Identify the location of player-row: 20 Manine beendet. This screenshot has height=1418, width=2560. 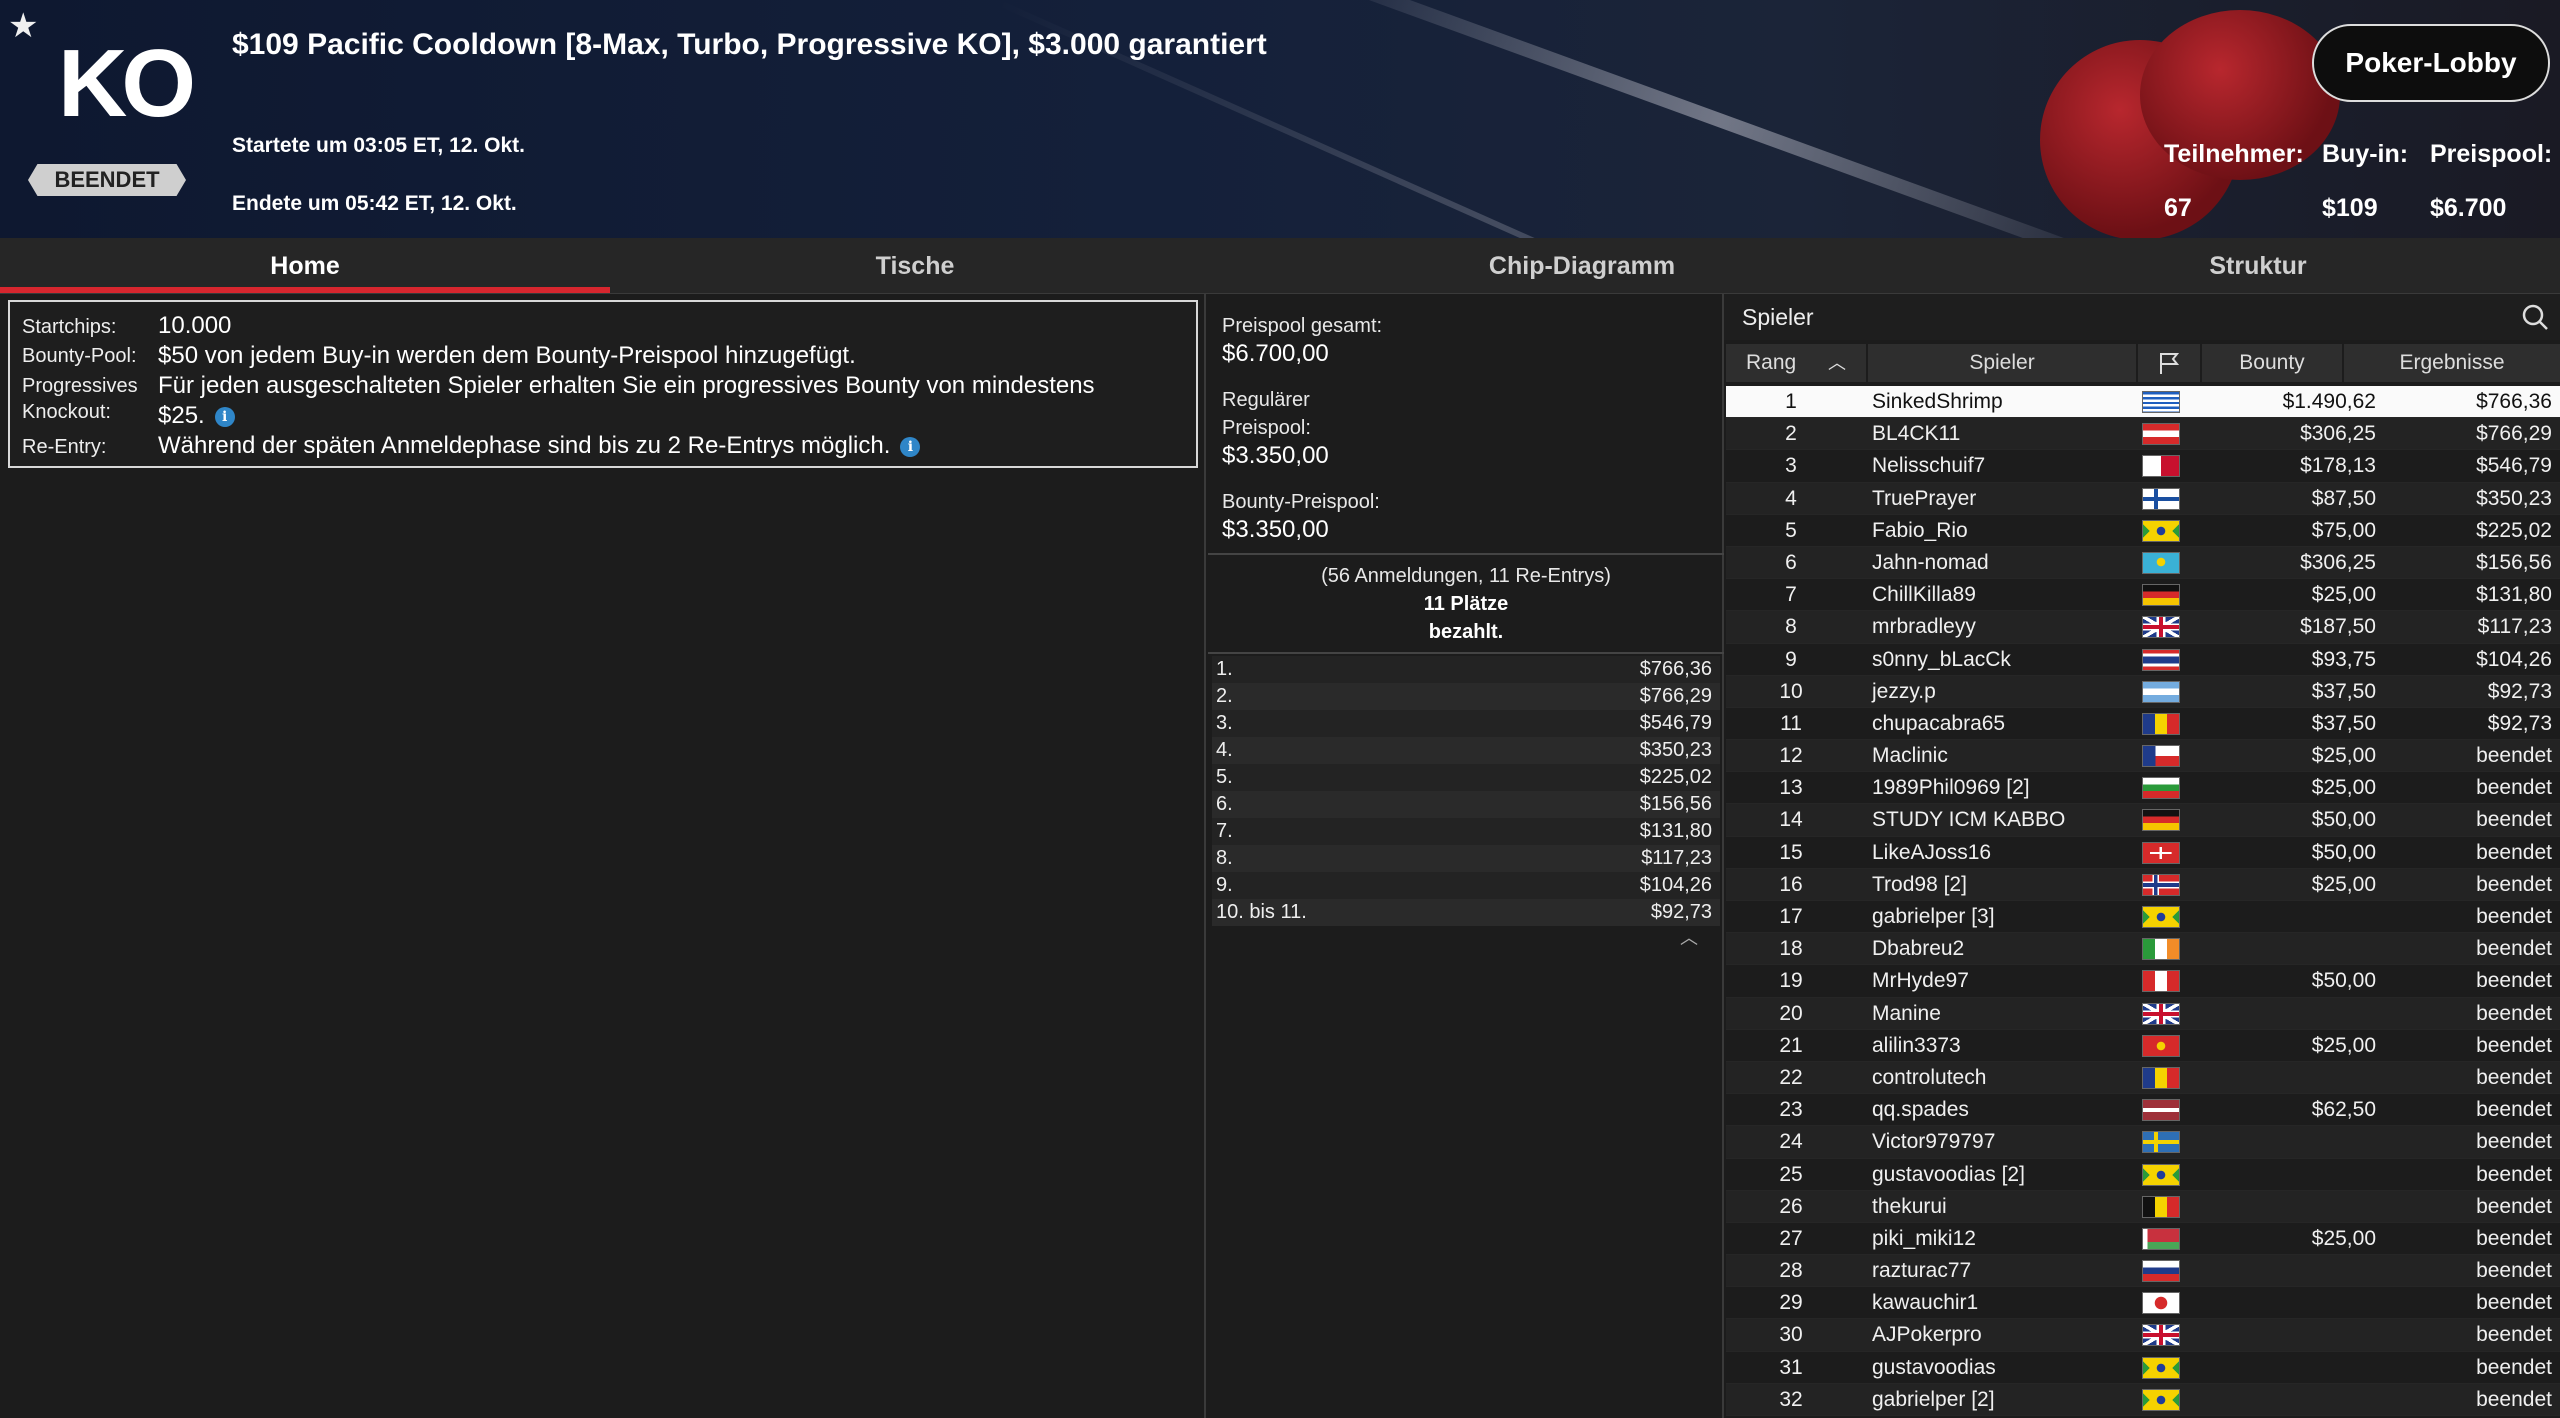
(2143, 1013).